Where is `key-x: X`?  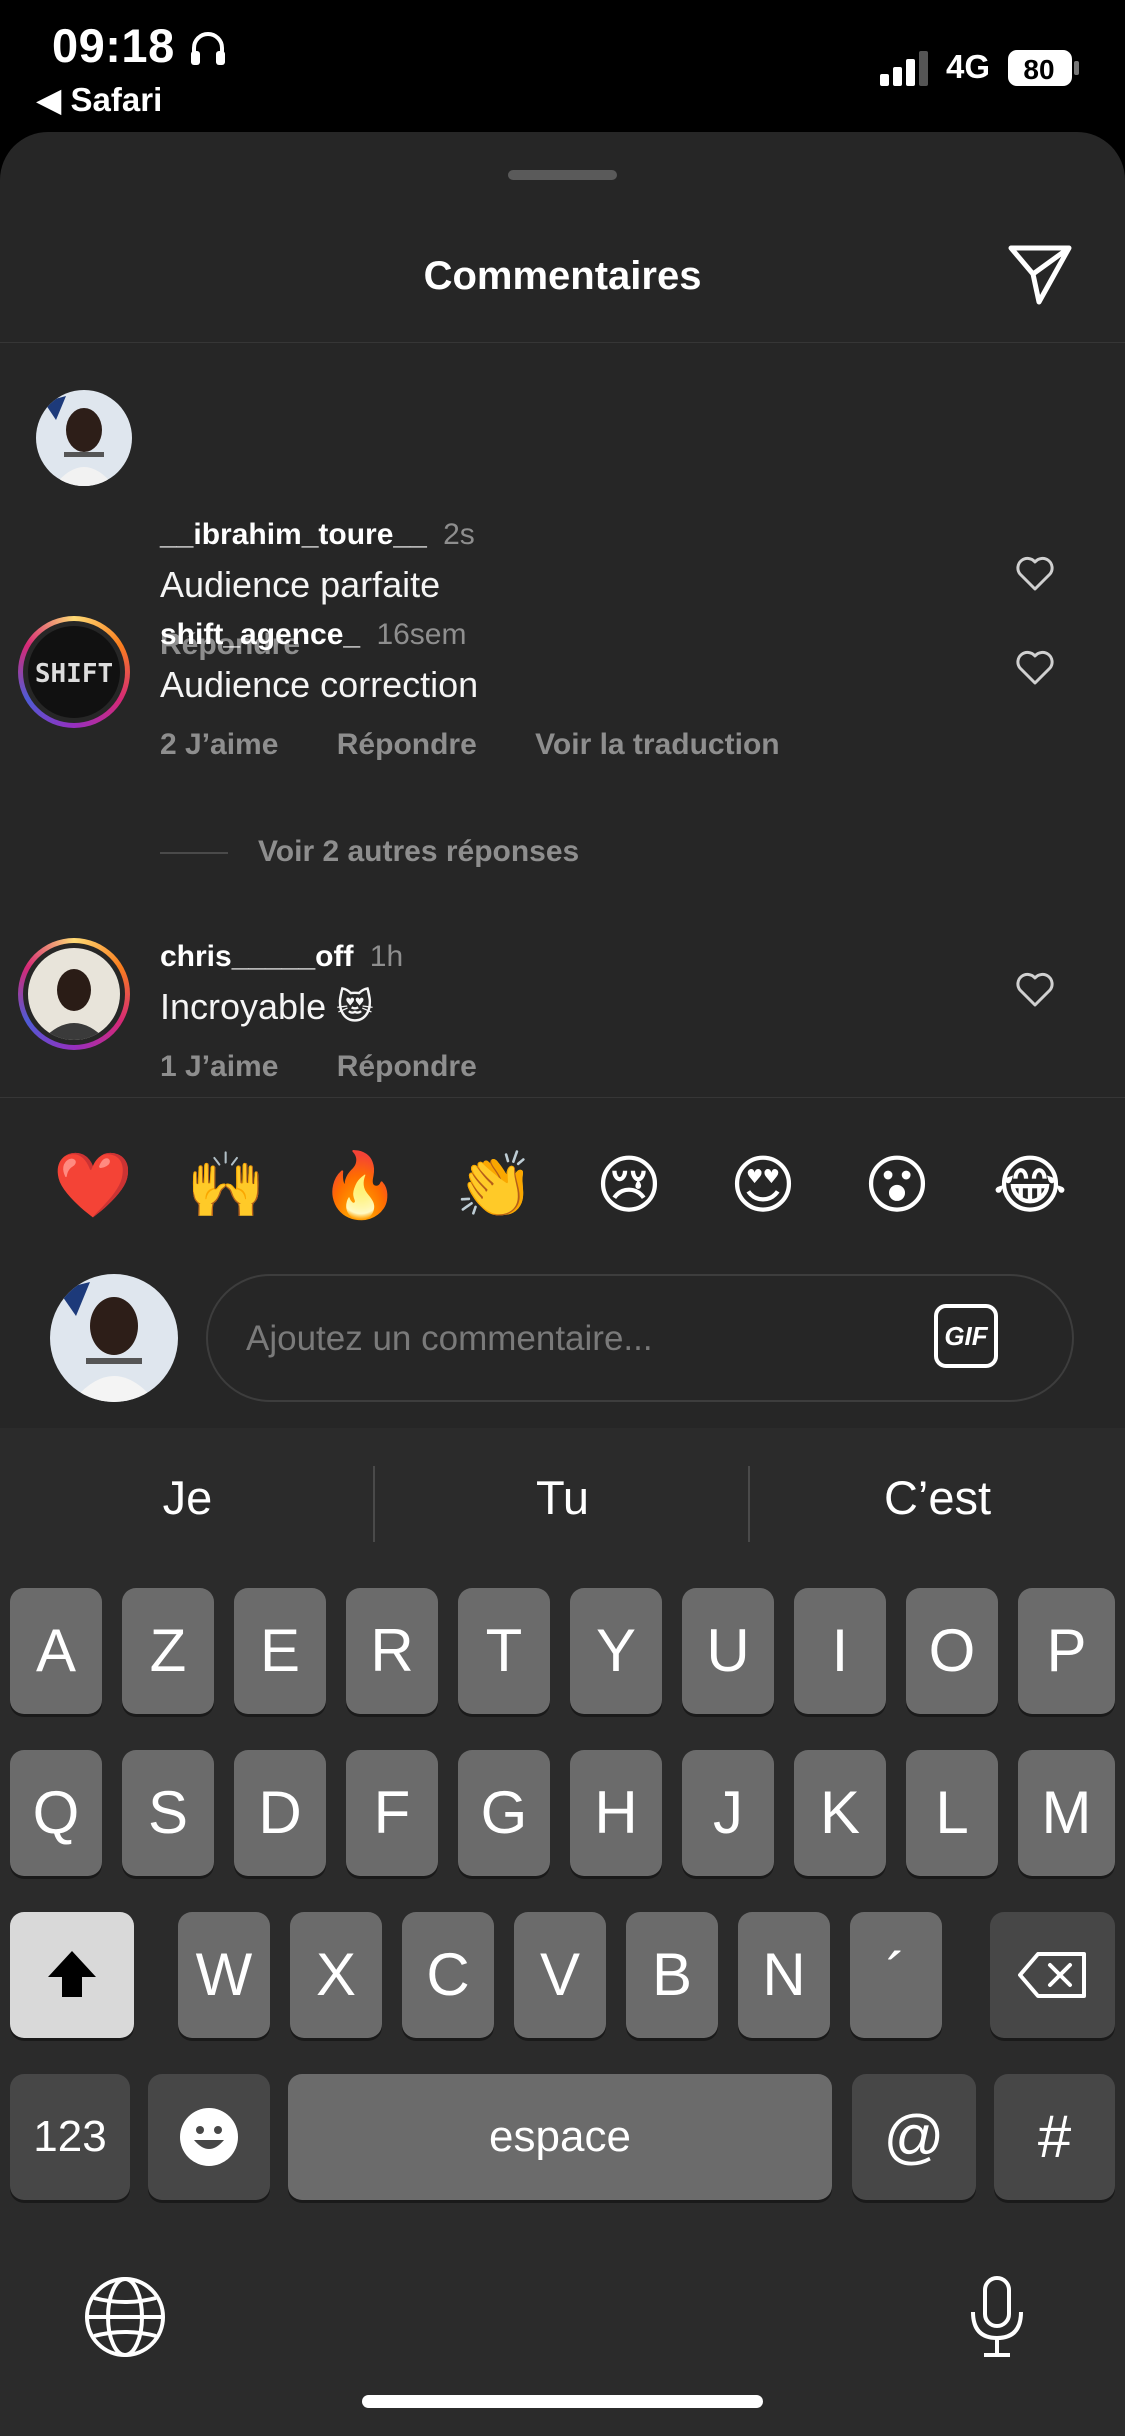
key-x: X is located at coordinates (336, 1975).